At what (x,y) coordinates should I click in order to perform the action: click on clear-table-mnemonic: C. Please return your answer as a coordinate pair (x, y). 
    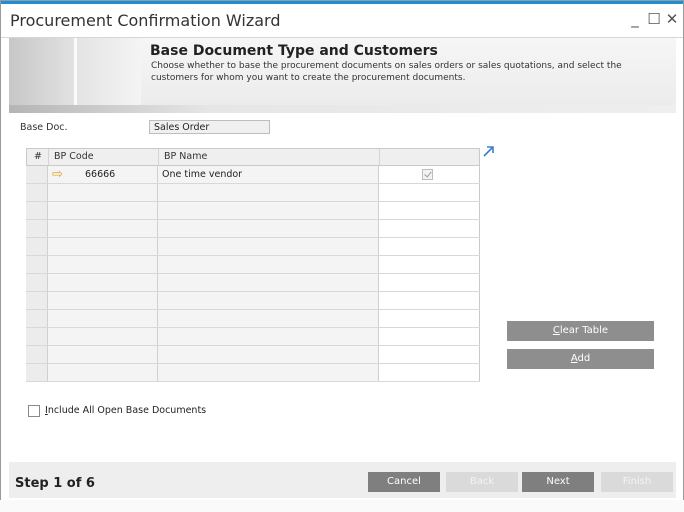
    Looking at the image, I should click on (556, 330).